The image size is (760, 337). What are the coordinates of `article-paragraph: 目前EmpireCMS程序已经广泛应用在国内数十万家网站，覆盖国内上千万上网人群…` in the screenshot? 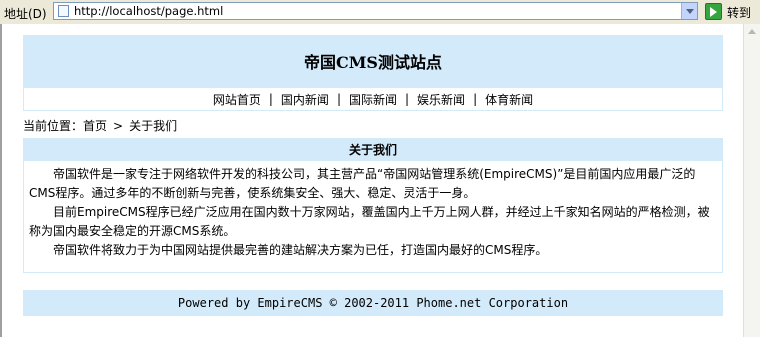 It's located at (369, 221).